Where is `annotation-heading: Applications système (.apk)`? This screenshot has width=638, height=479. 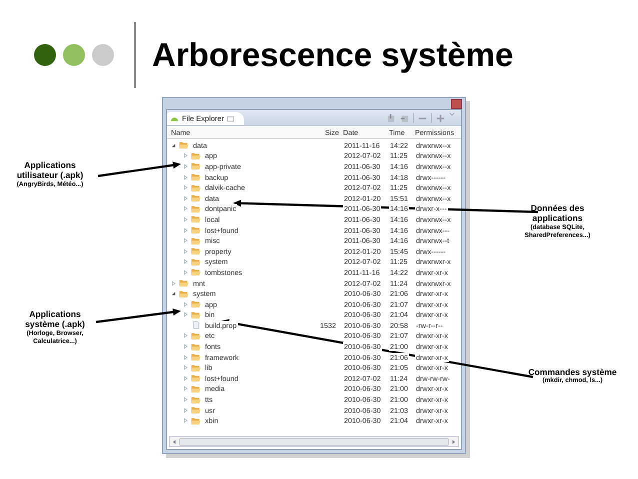 annotation-heading: Applications système (.apk) is located at coordinates (55, 319).